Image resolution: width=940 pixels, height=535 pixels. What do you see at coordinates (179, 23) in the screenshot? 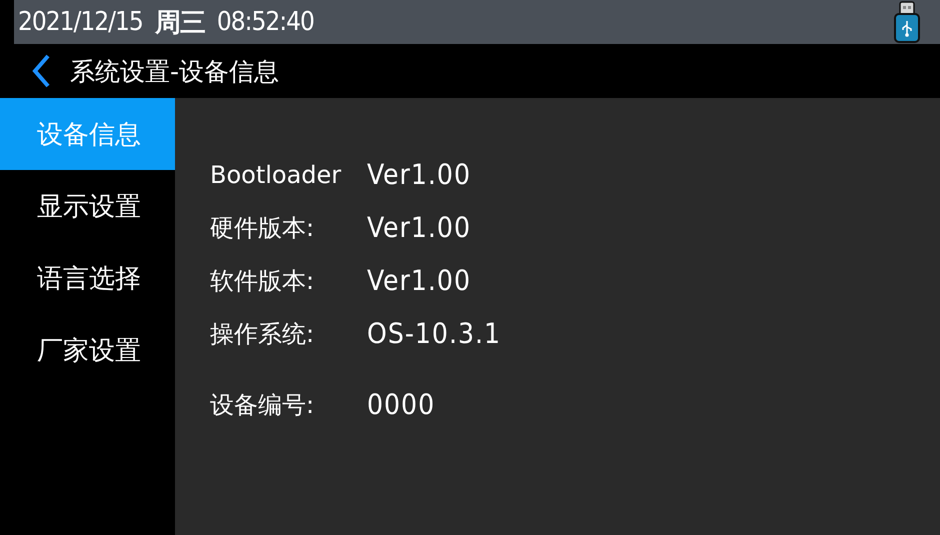
I see `weekday-text: 周三` at bounding box center [179, 23].